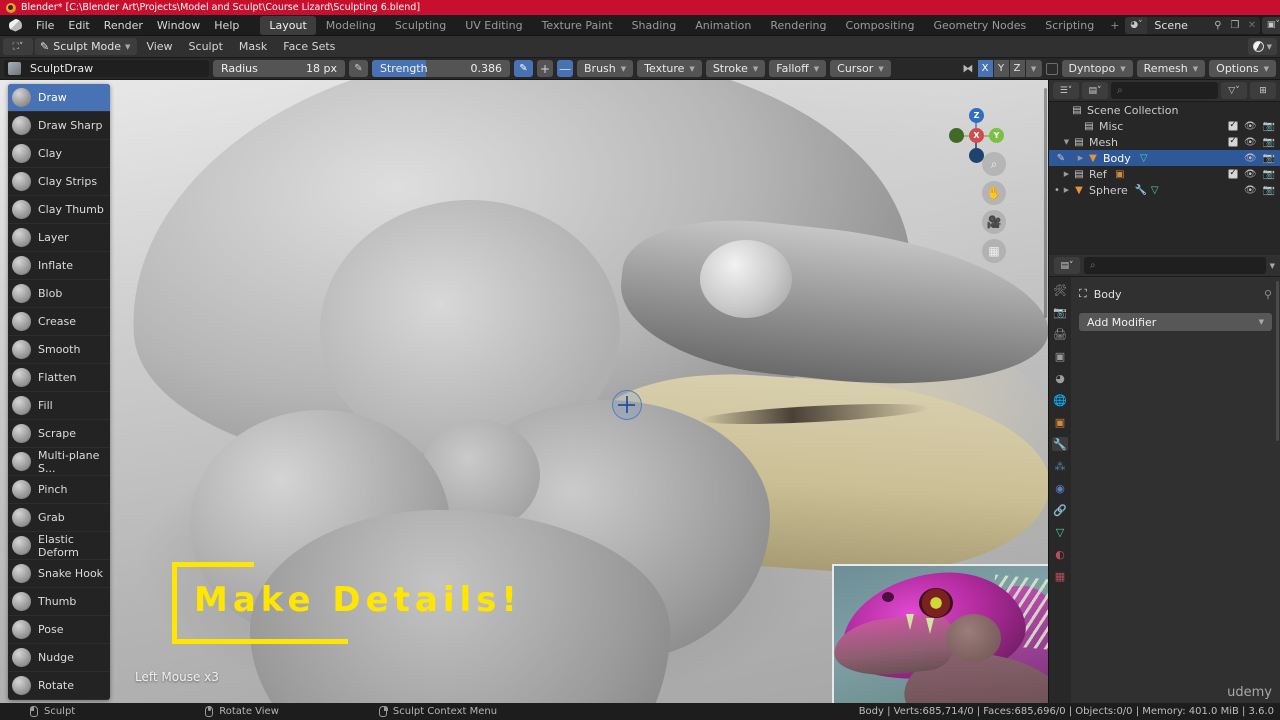  Describe the element at coordinates (178, 25) in the screenshot. I see `menu-window: Window` at that location.